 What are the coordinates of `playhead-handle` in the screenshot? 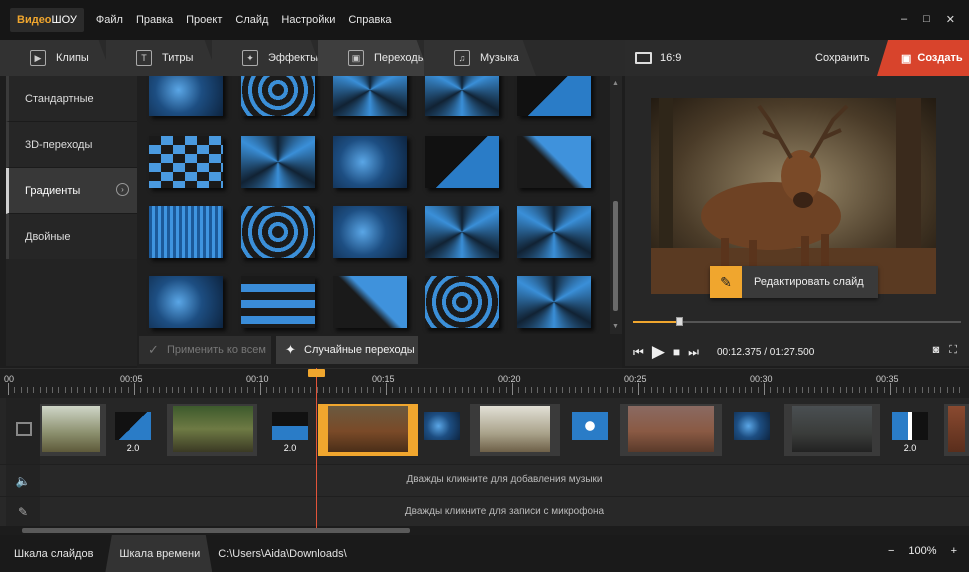 It's located at (316, 373).